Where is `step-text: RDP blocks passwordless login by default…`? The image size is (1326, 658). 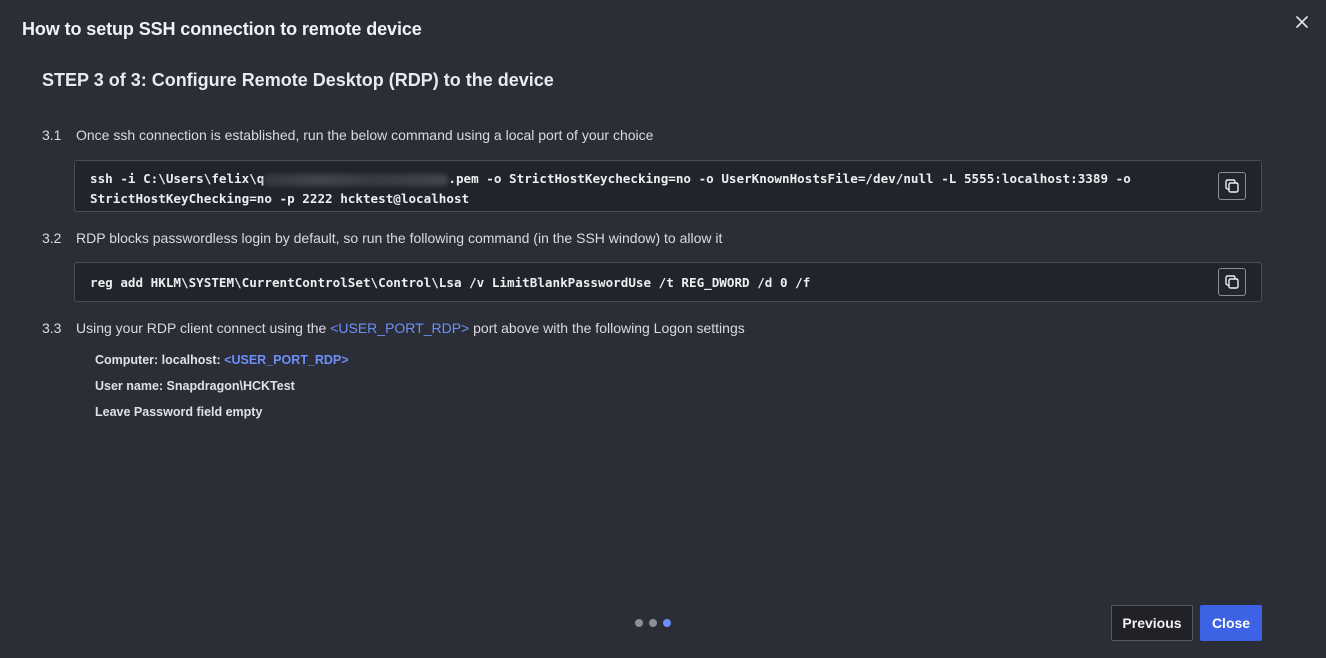
step-text: RDP blocks passwordless login by default… is located at coordinates (399, 238).